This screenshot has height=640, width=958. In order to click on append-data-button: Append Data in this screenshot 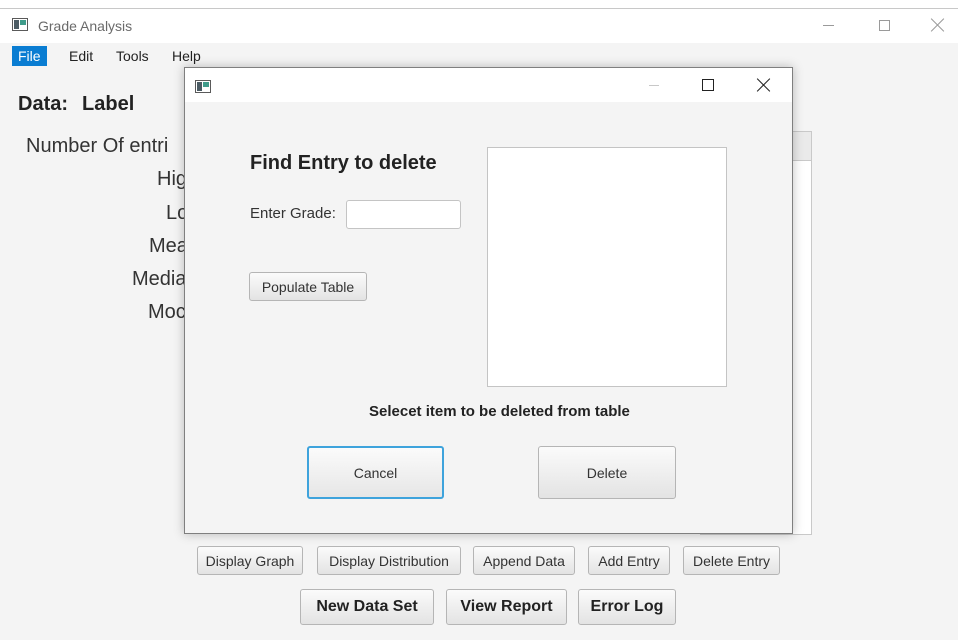, I will do `click(524, 560)`.